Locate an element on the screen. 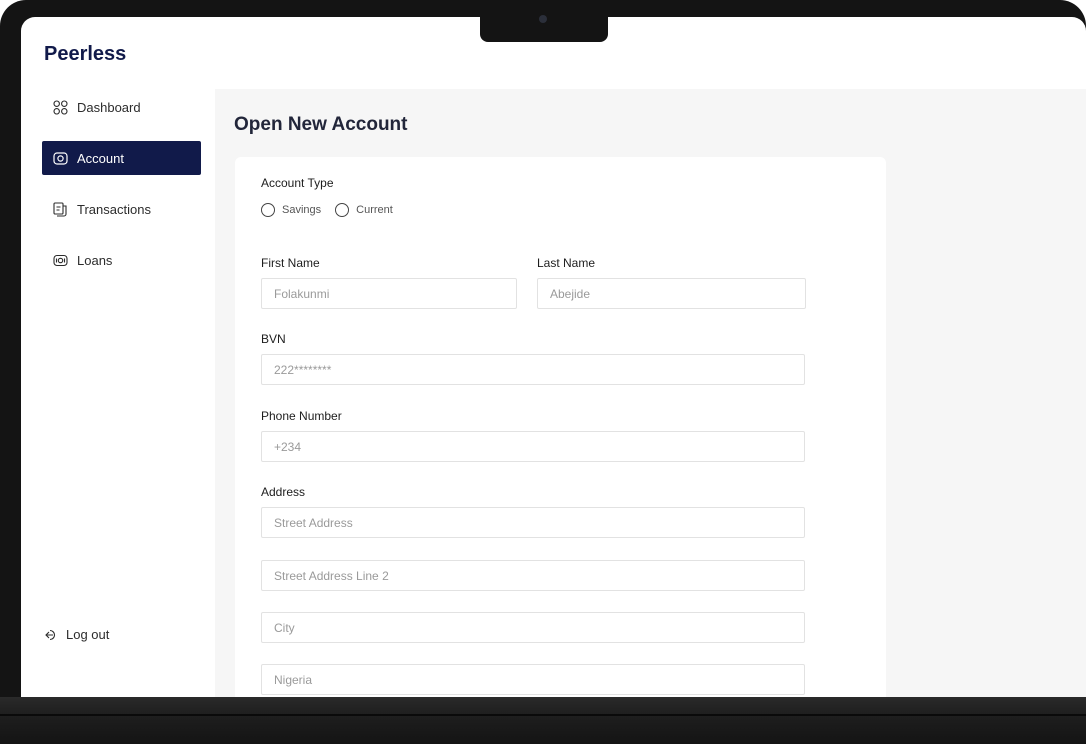  dashboard-grid-icon is located at coordinates (60, 107).